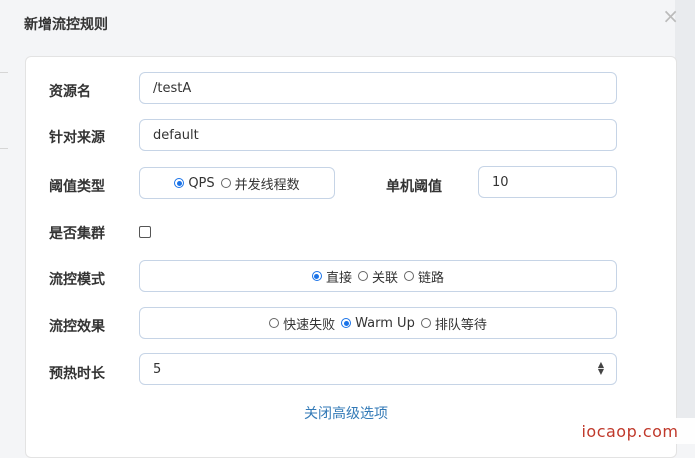 The height and width of the screenshot is (458, 695). I want to click on limit-app-label: 针对来源, so click(77, 138).